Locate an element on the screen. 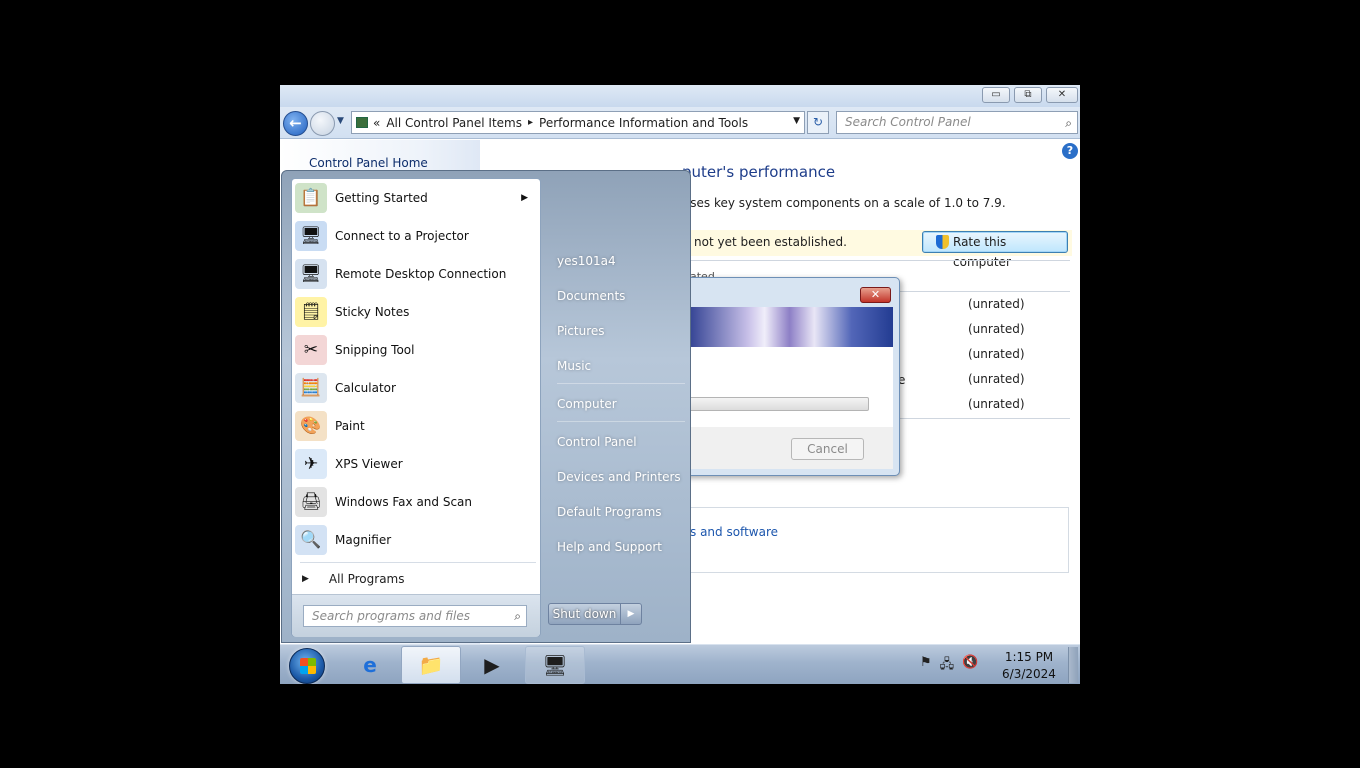 The image size is (1360, 768). maximize-button: ⧉ is located at coordinates (1028, 95).